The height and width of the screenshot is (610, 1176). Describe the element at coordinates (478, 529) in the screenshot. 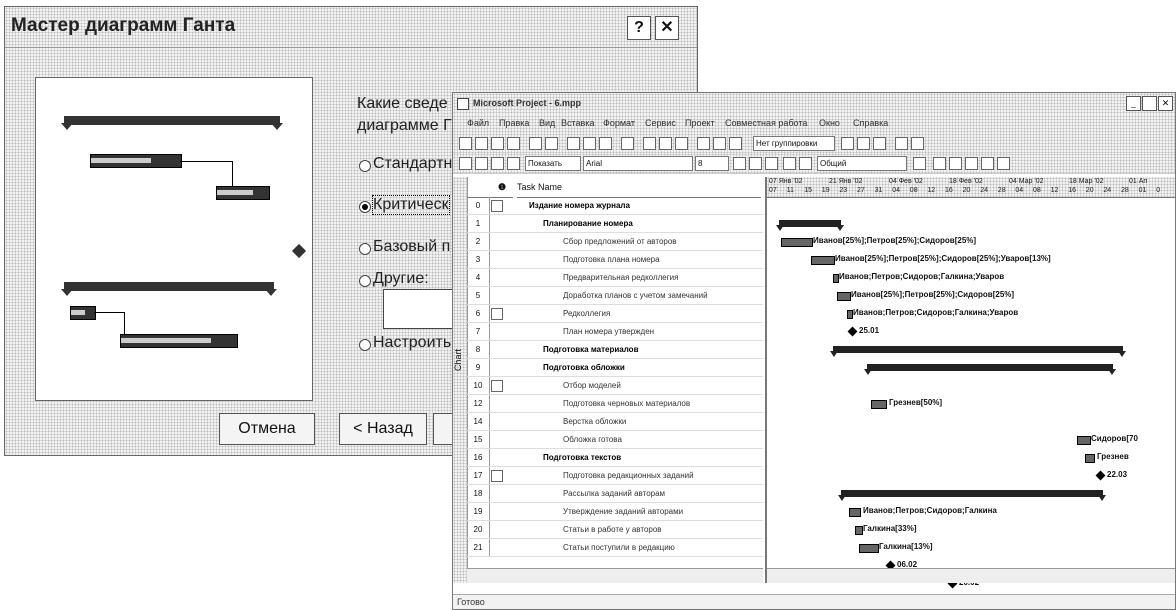

I see `row-number: 20` at that location.